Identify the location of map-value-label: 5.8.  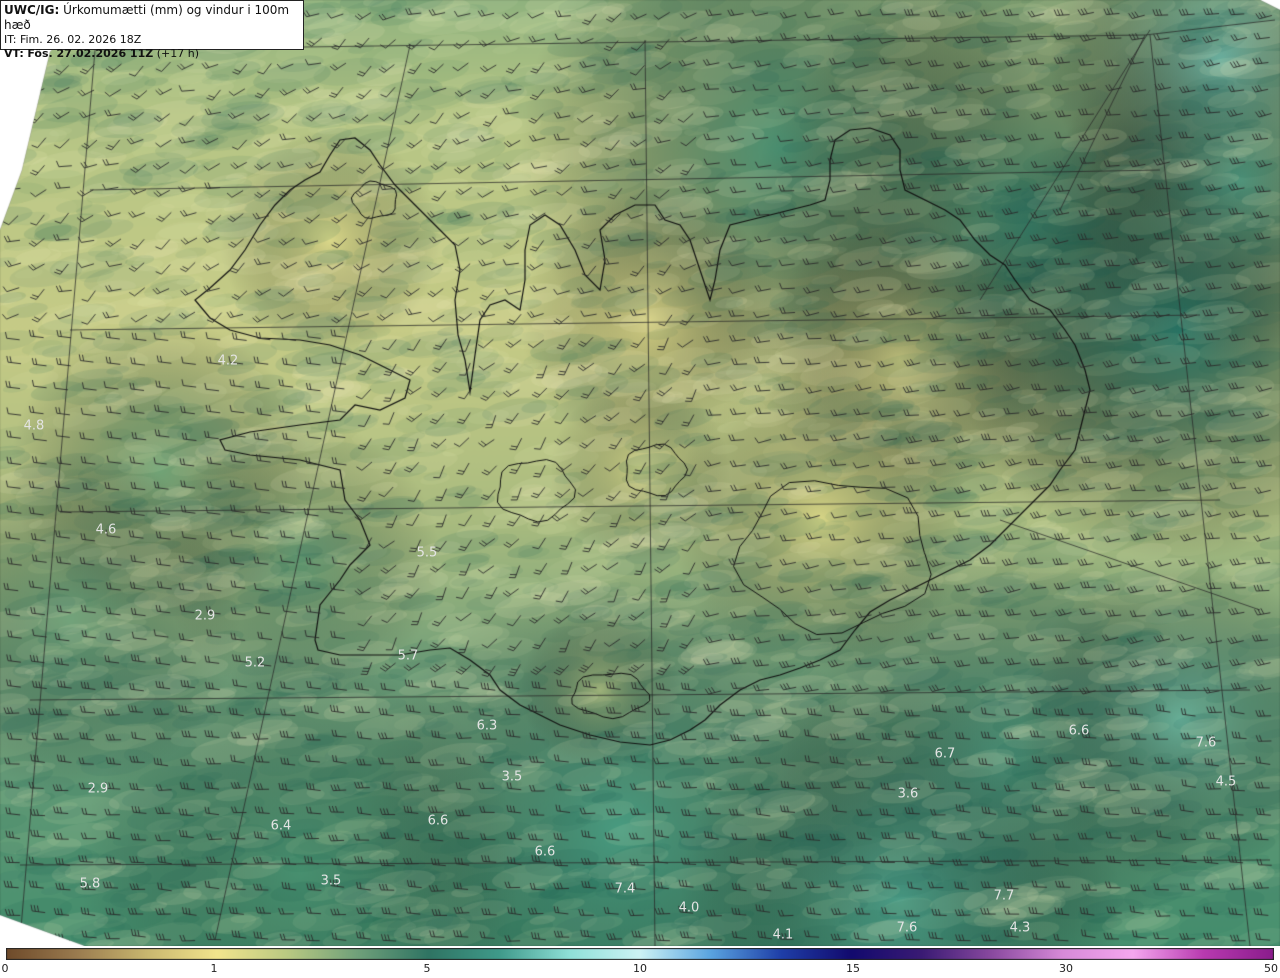
(90, 884).